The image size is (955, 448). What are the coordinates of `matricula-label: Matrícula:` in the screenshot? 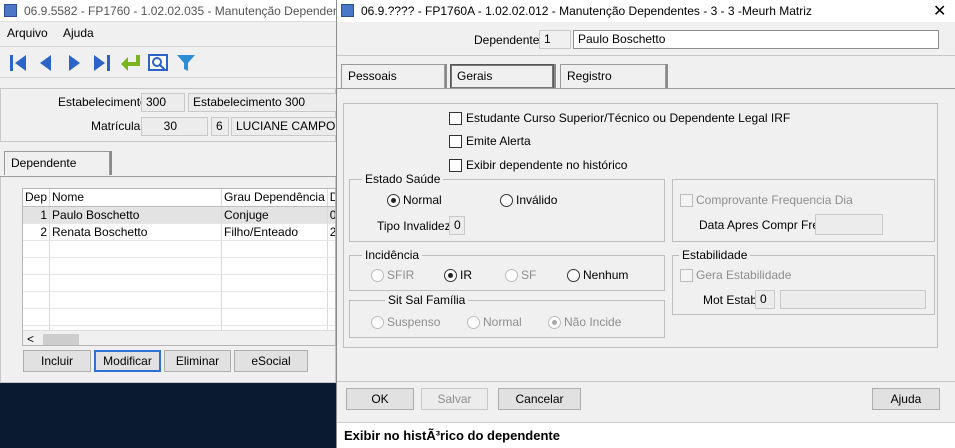 It's located at (117, 126).